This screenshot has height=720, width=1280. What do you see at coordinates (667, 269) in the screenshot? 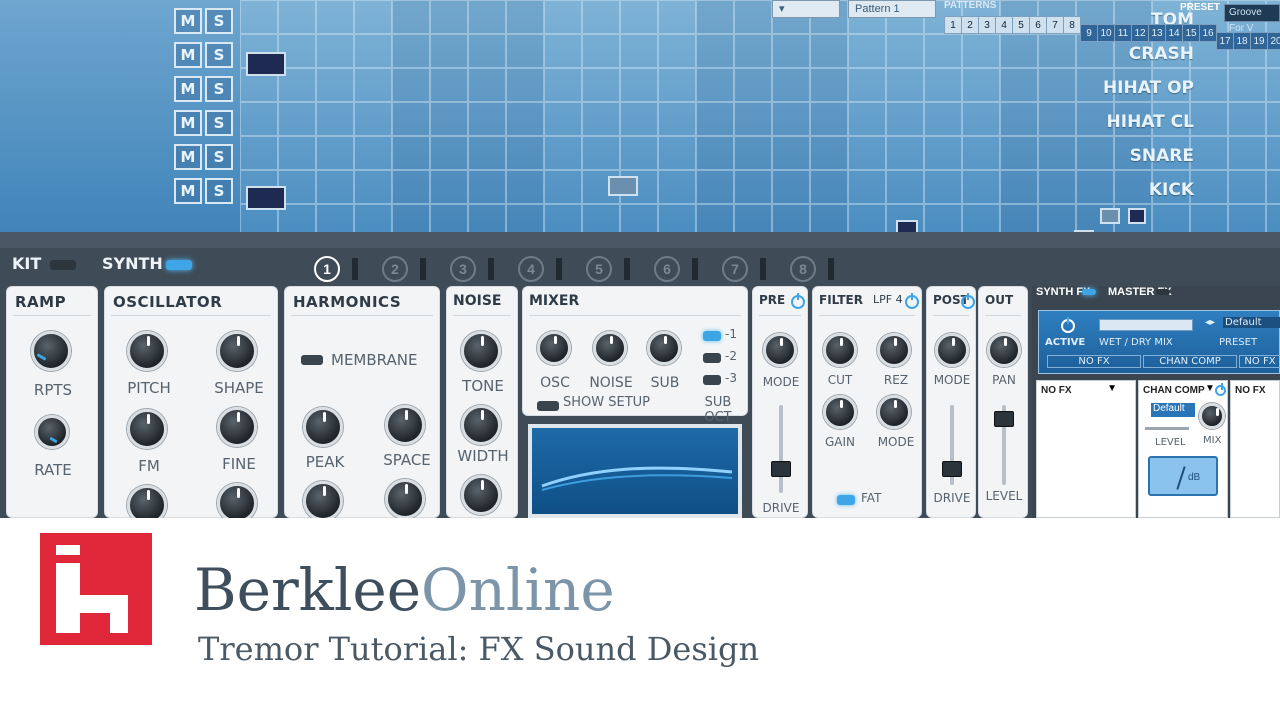
I see `voice-button: 6` at bounding box center [667, 269].